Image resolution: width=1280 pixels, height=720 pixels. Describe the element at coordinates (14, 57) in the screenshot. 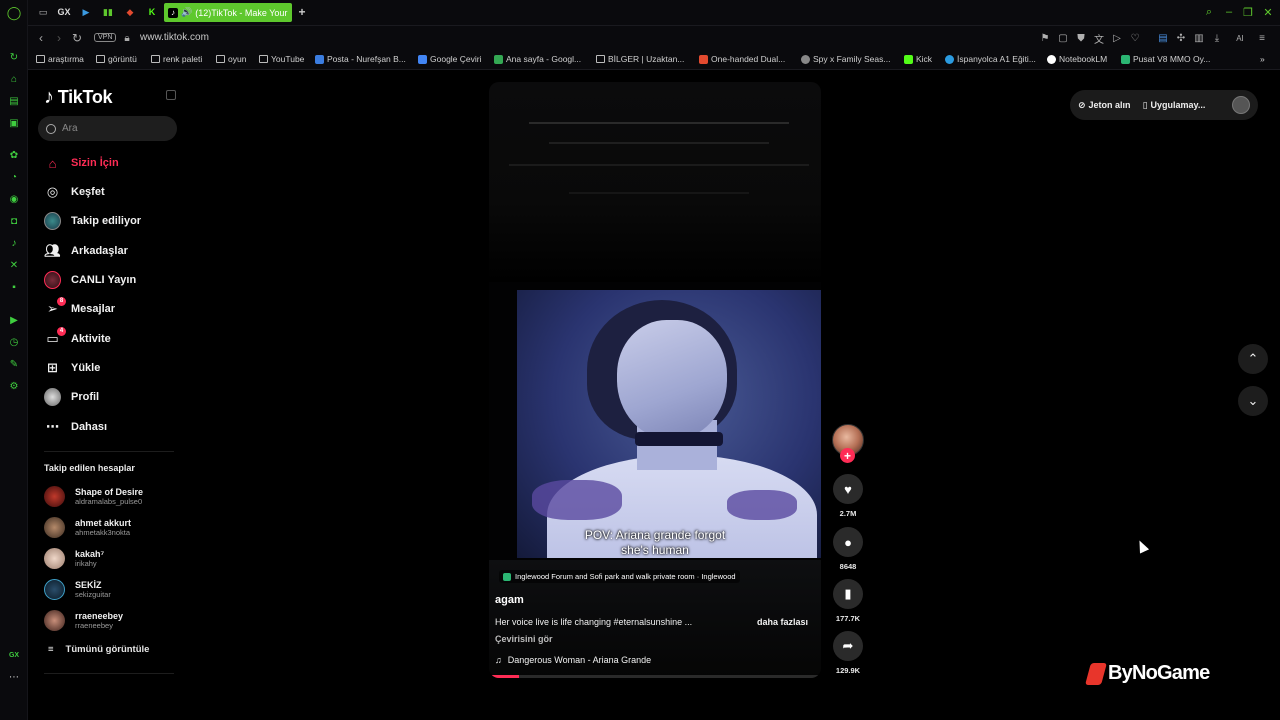

I see `speed-dial-icon: ↻` at that location.